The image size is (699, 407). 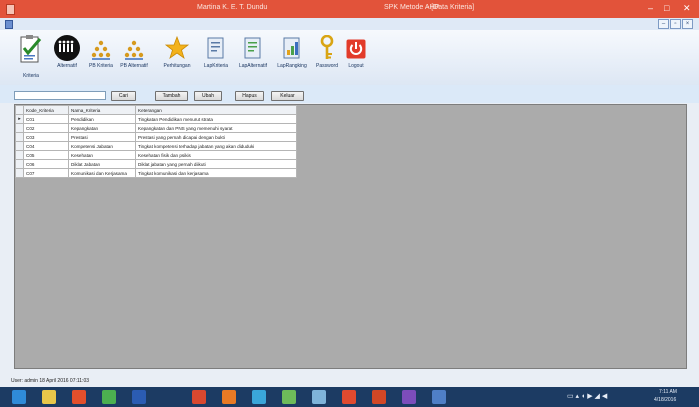 I want to click on search-input, so click(x=60, y=95).